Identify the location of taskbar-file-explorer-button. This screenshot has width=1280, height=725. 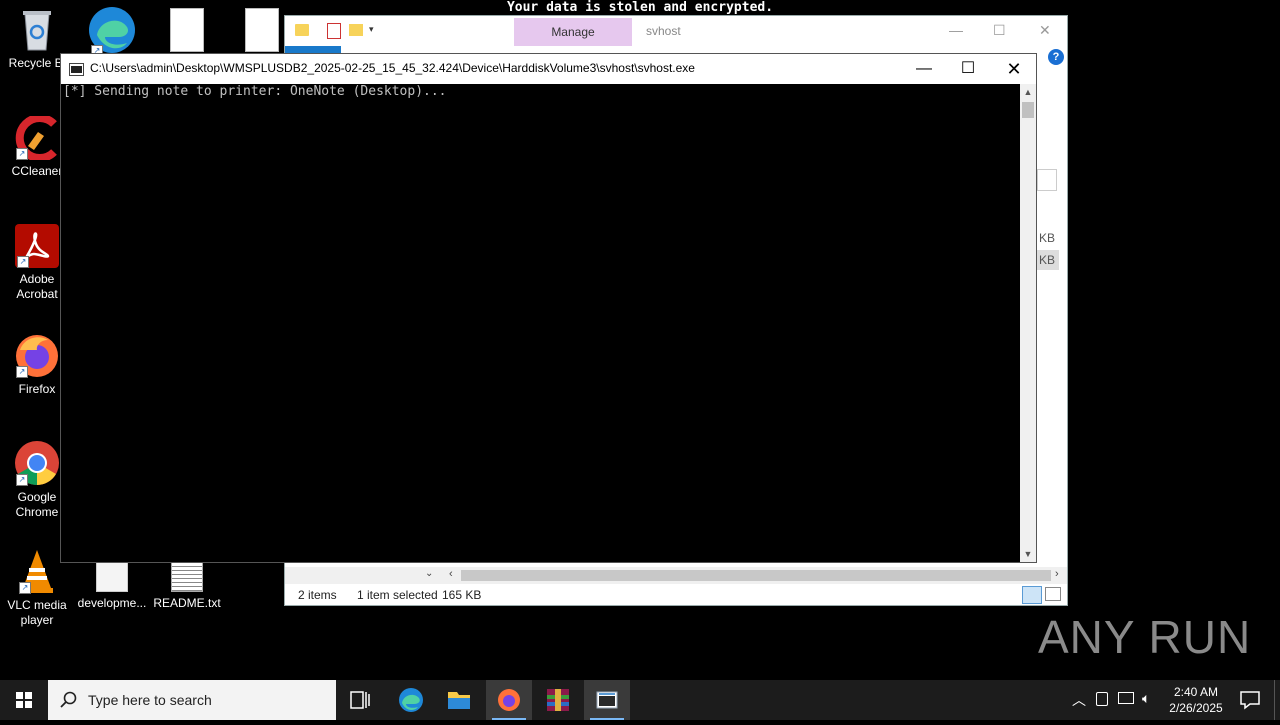
(459, 700).